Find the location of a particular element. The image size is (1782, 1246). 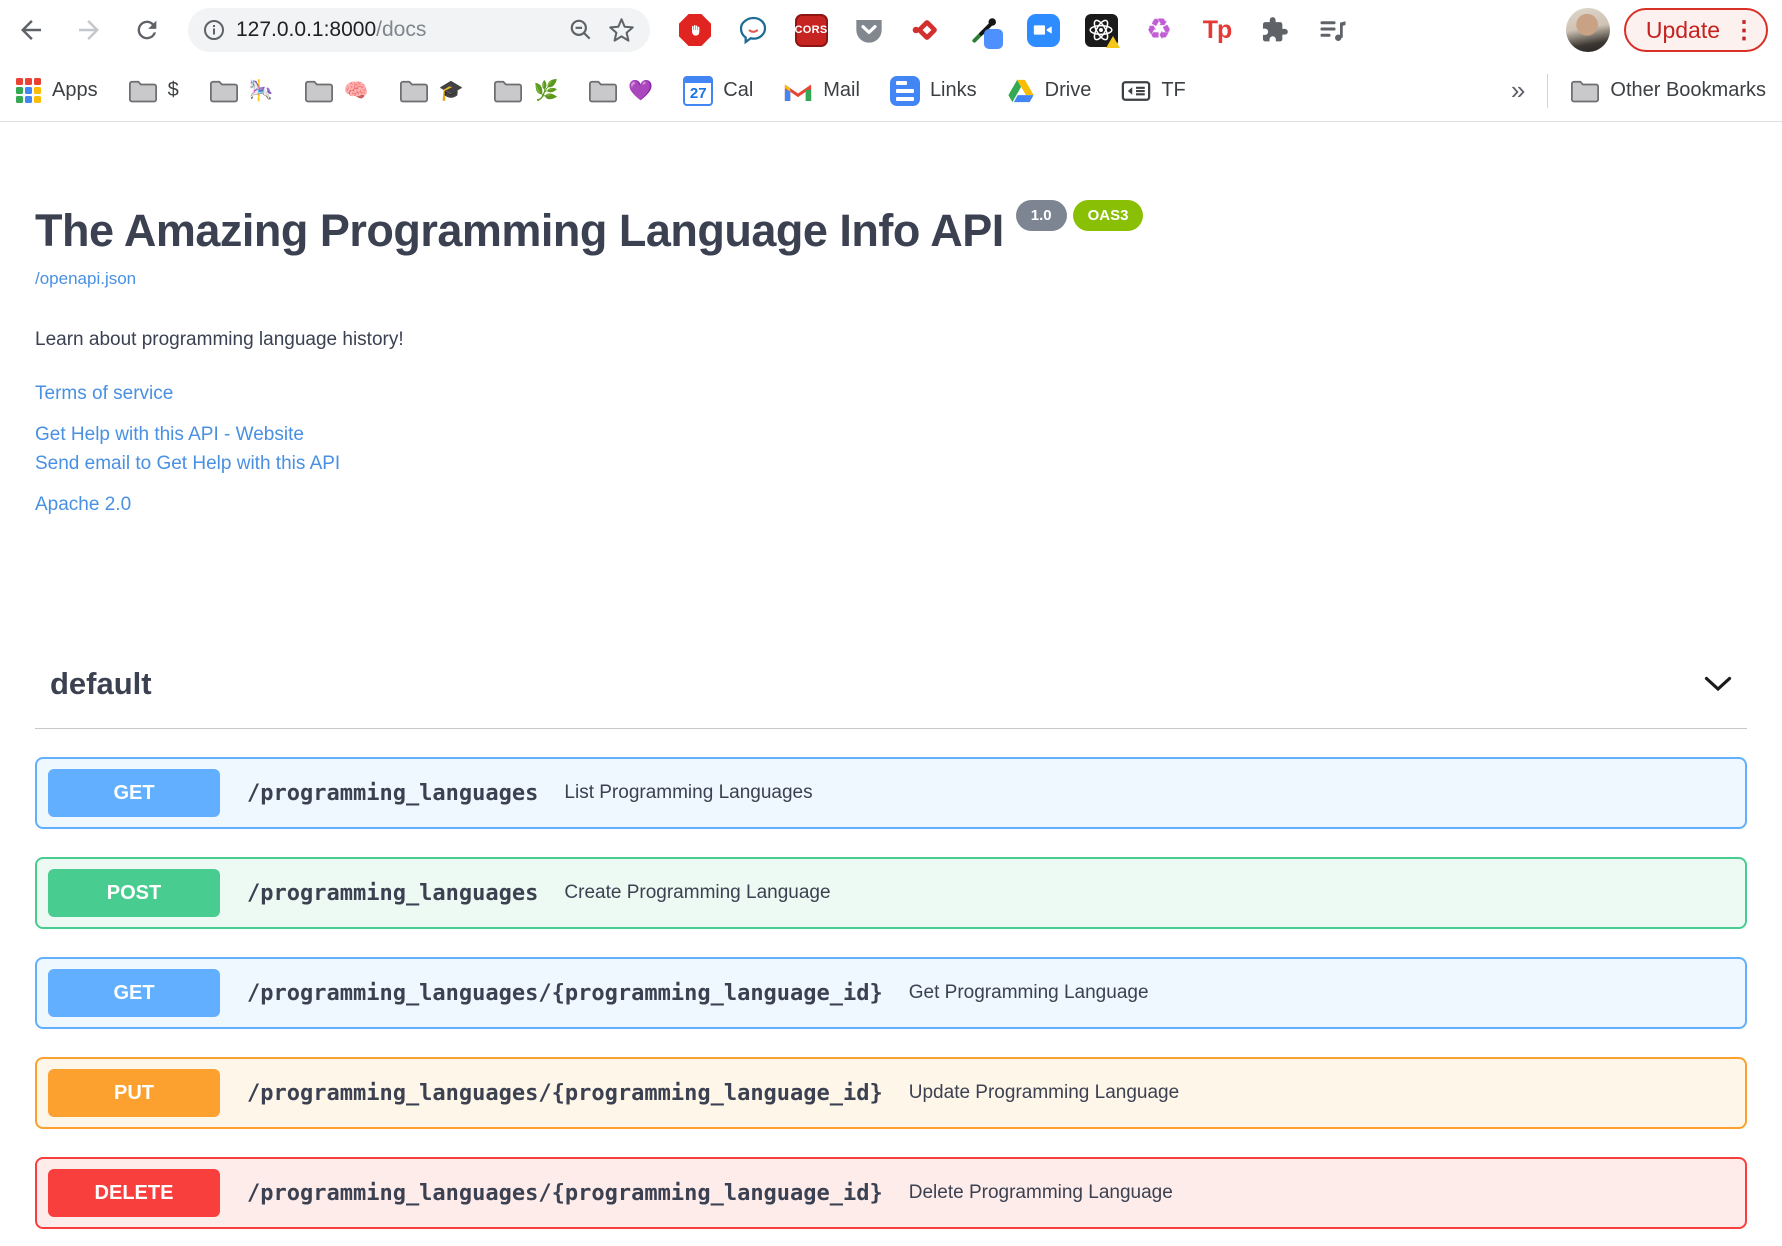

puzzle-piece-icon is located at coordinates (1275, 29).